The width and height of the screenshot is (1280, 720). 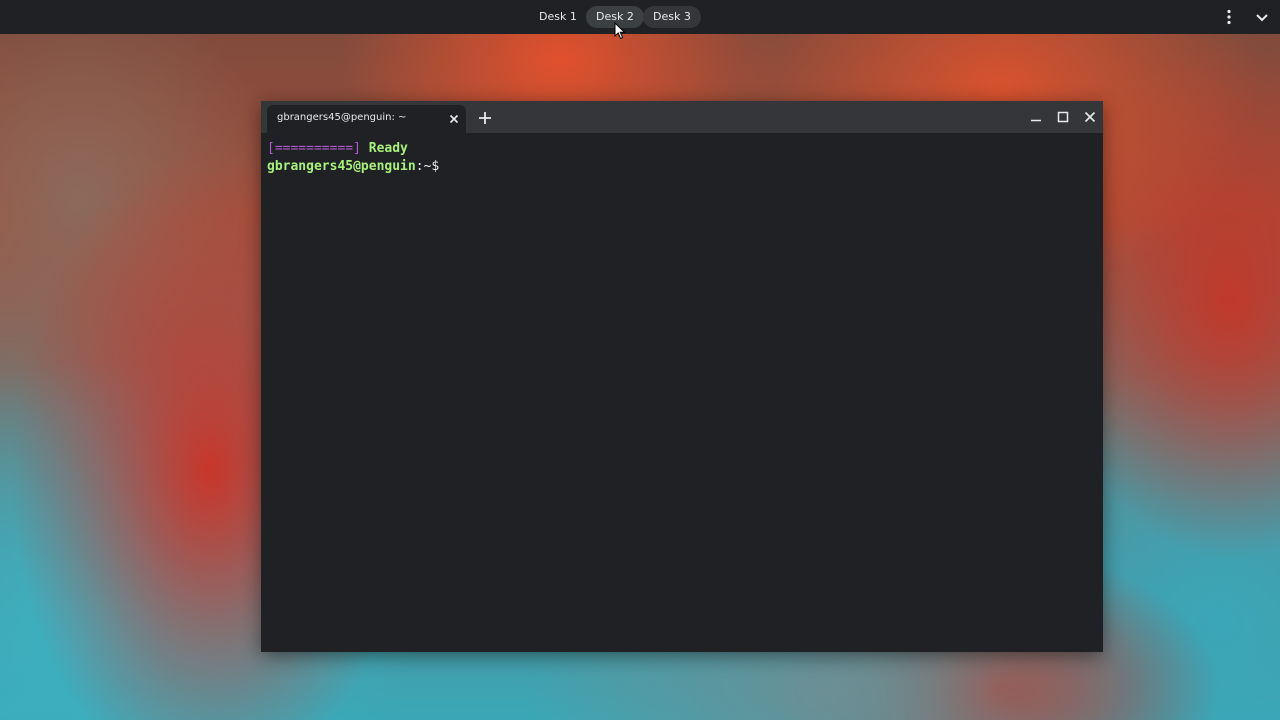 I want to click on prompt-path: :~$, so click(x=427, y=166).